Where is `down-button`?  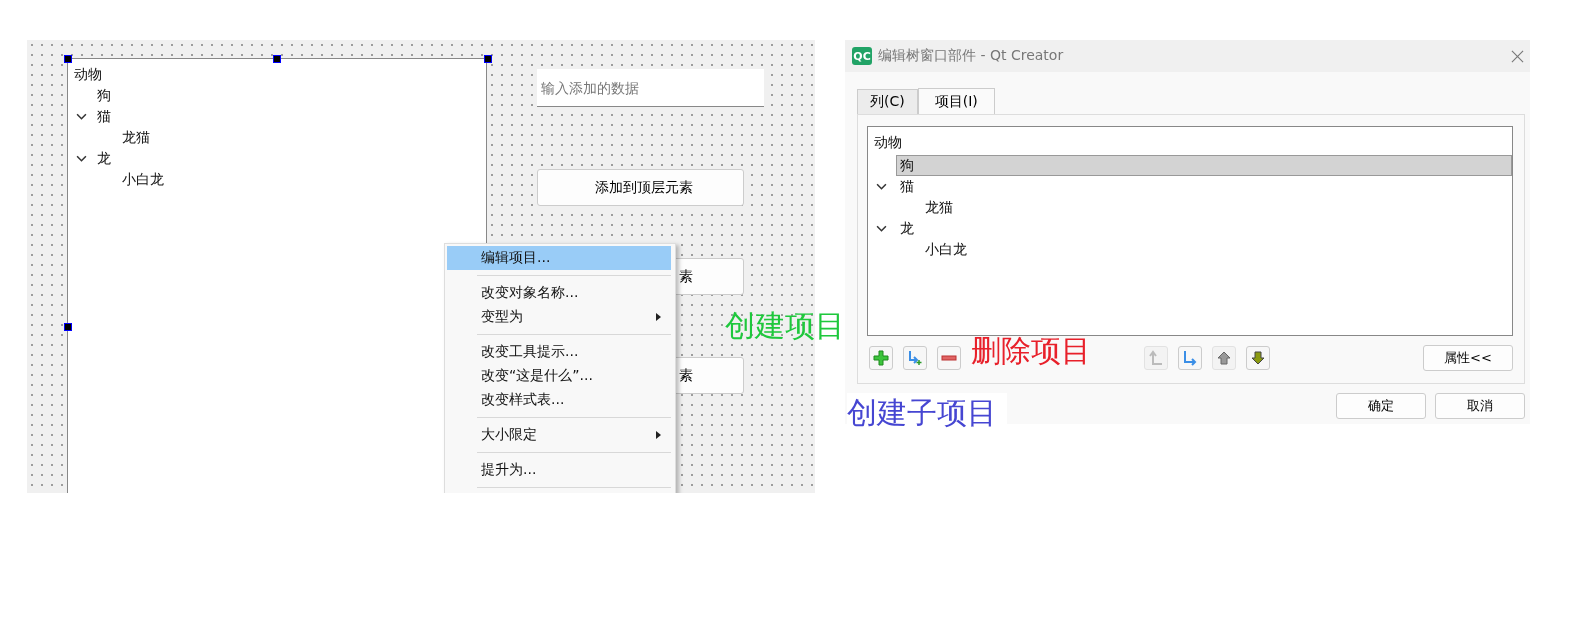 down-button is located at coordinates (1258, 358).